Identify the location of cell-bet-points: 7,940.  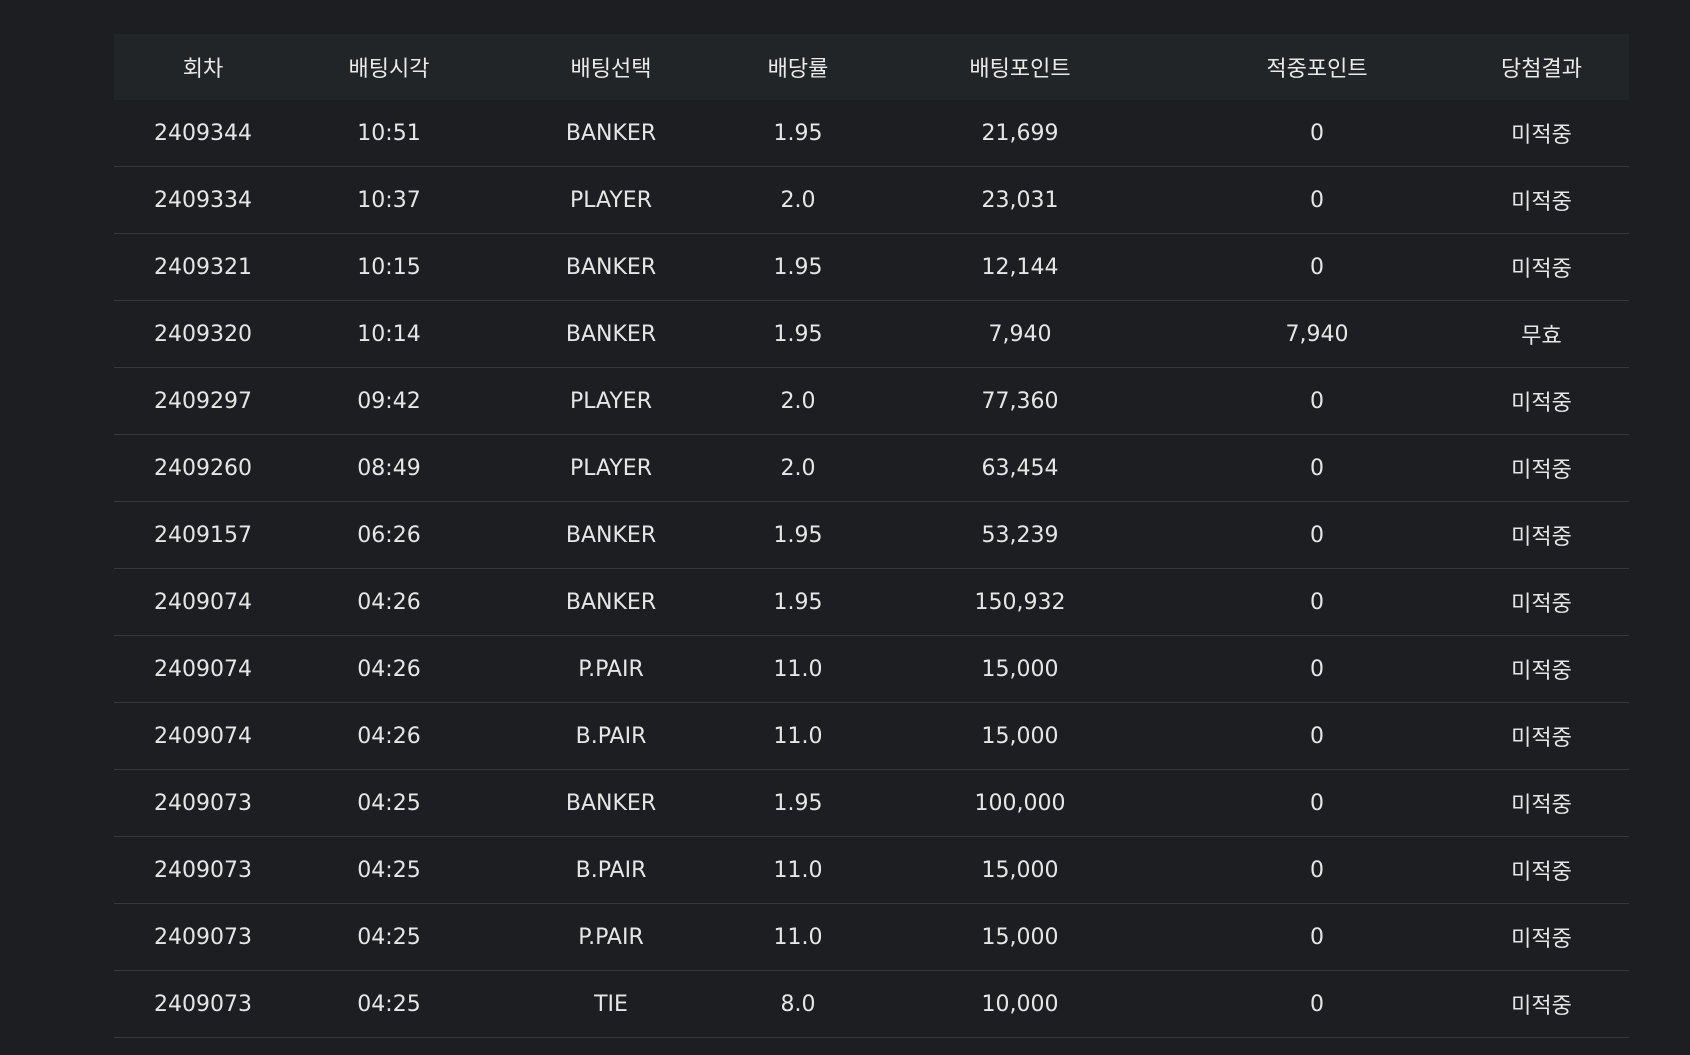
(1020, 334).